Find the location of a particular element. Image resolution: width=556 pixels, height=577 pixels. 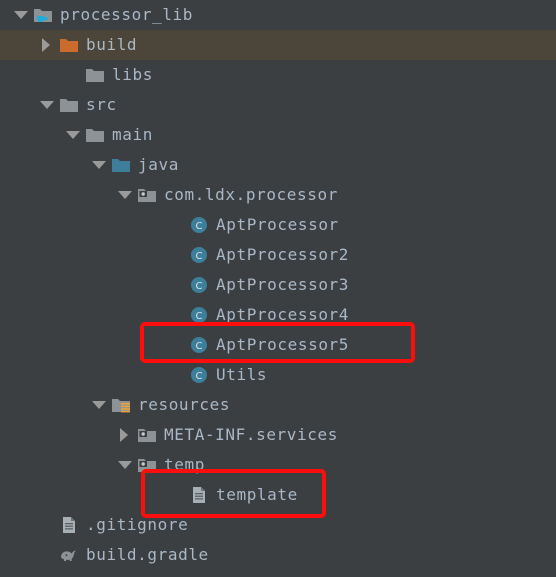

tree-row-label: src is located at coordinates (101, 104).